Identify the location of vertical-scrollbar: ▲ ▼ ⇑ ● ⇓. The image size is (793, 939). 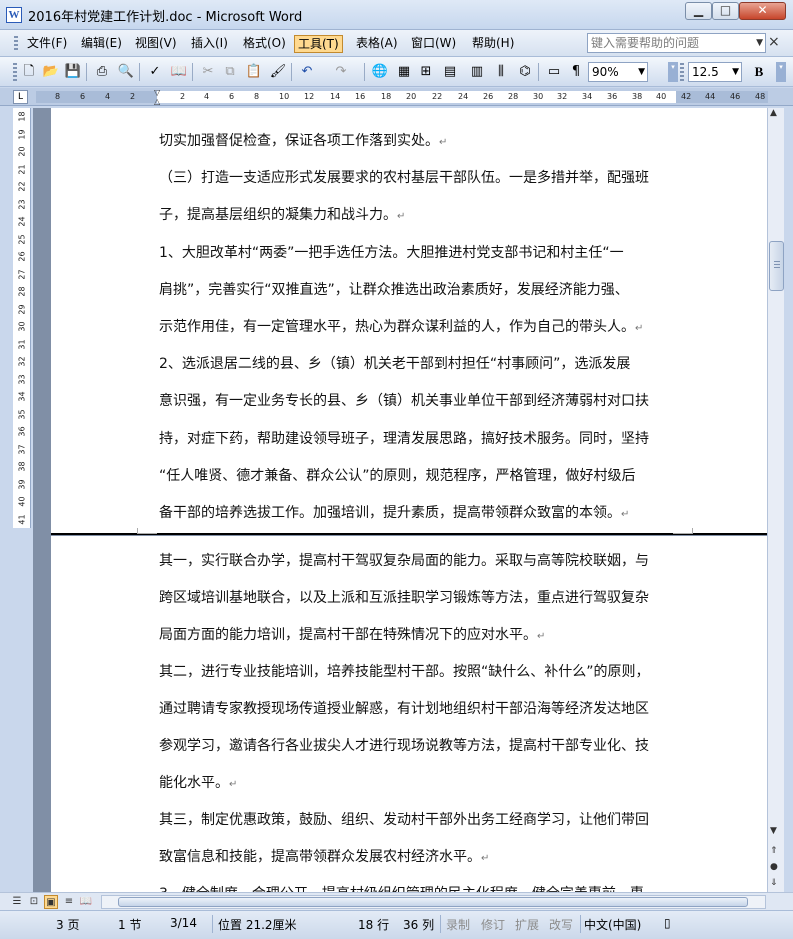
(775, 500).